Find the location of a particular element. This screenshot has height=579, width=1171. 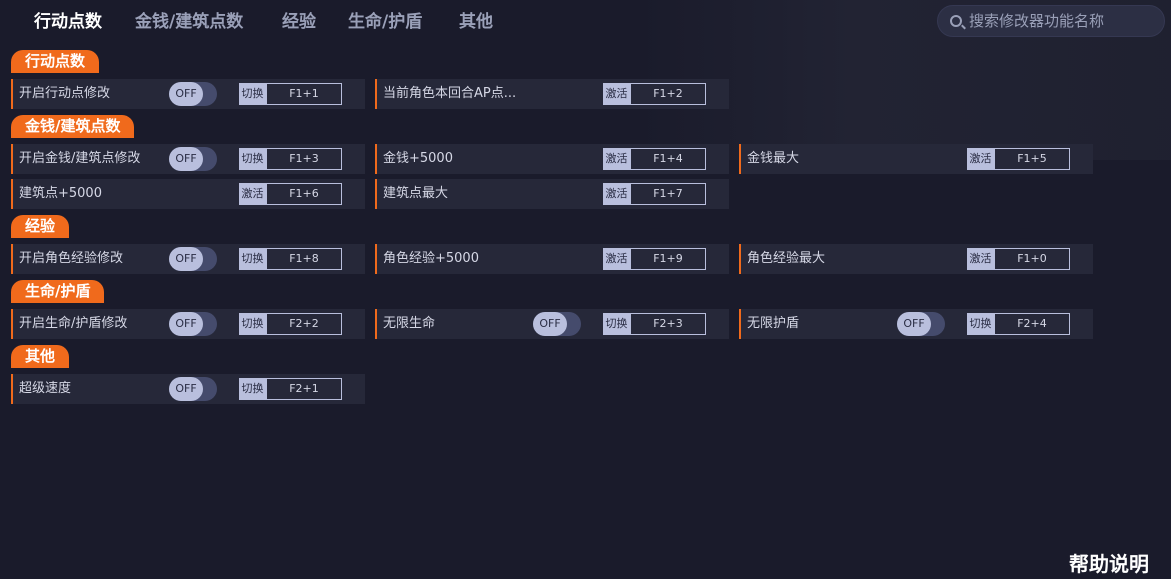

tab-action-points: 行动点数 is located at coordinates (68, 22).